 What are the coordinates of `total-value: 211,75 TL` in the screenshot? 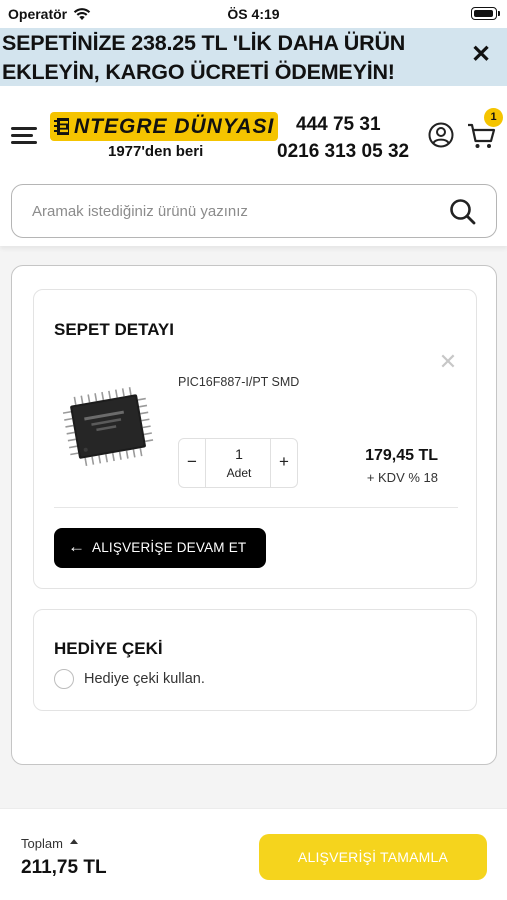 It's located at (64, 867).